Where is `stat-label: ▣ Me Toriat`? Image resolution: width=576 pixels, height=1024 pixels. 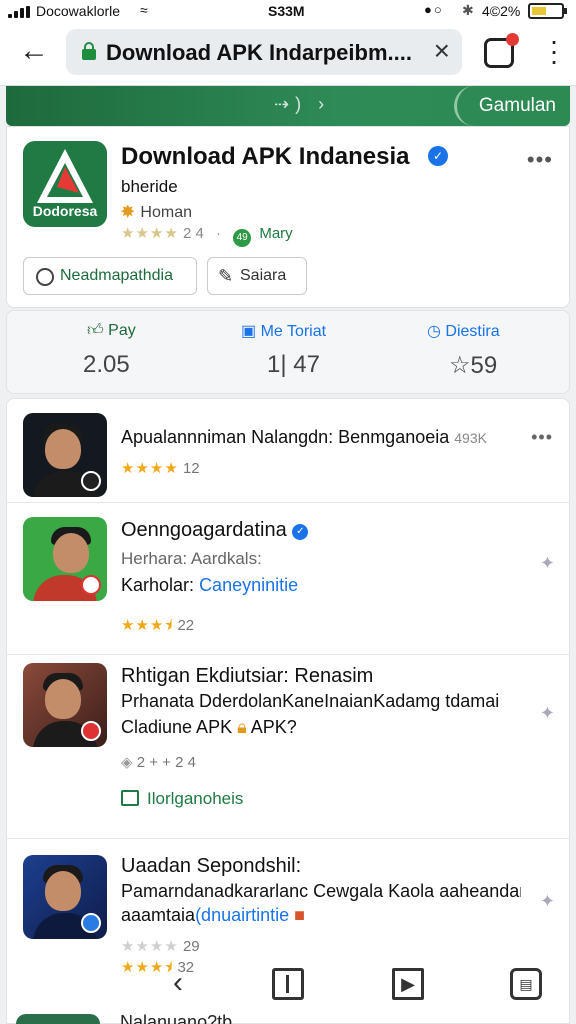
stat-label: ▣ Me Toriat is located at coordinates (284, 331).